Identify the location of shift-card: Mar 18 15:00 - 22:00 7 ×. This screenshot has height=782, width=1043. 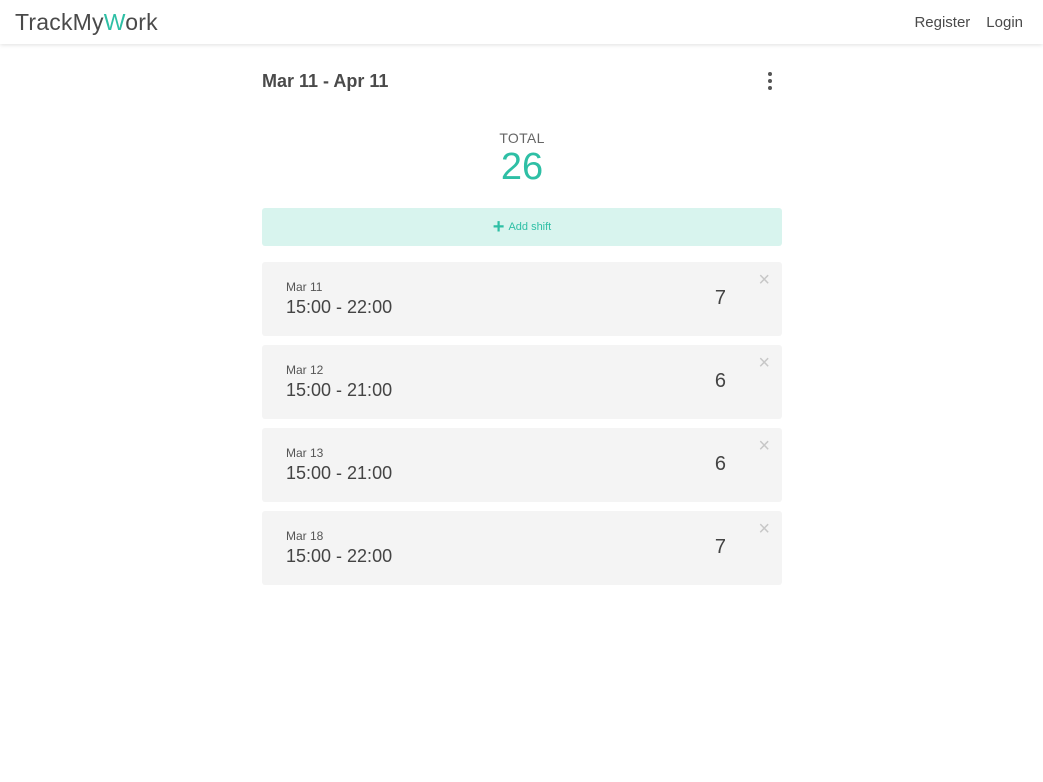
(522, 548).